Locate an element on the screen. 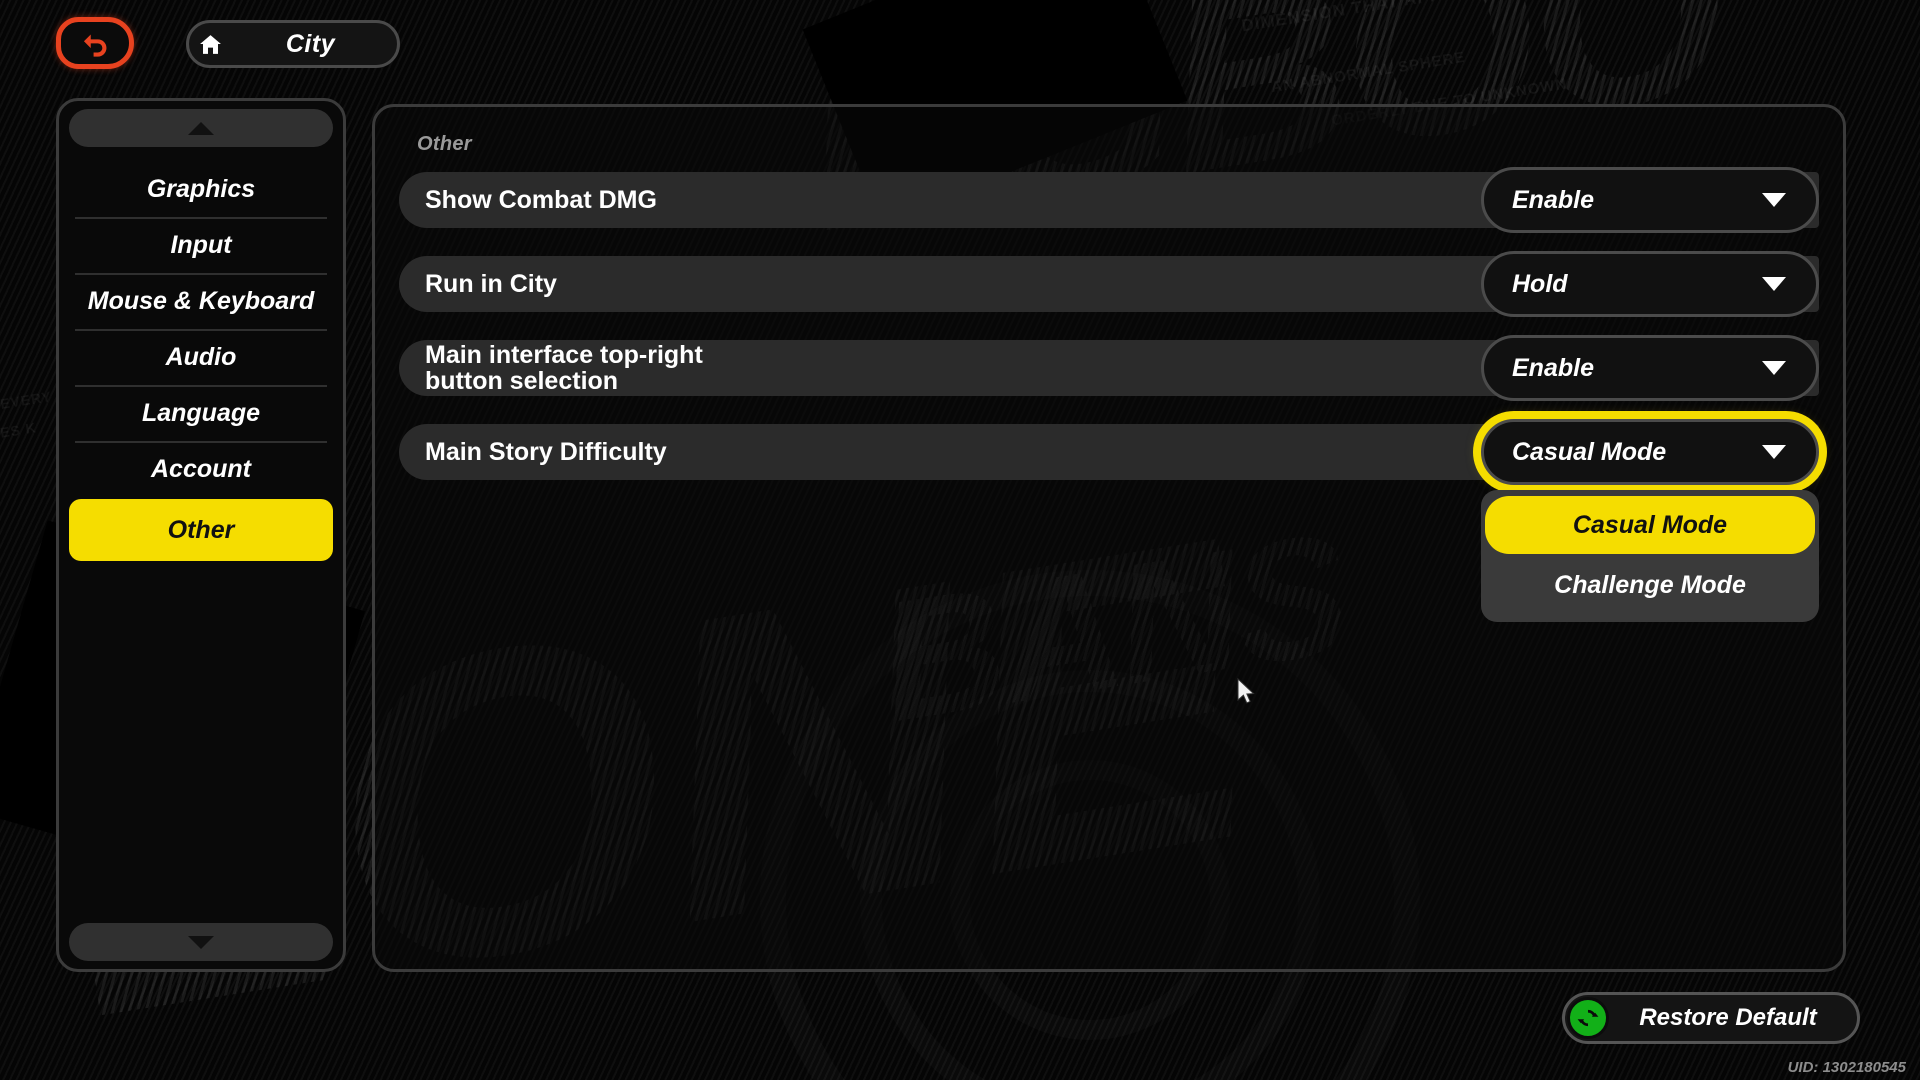 This screenshot has height=1080, width=1920. setting-label: Run in City is located at coordinates (491, 283).